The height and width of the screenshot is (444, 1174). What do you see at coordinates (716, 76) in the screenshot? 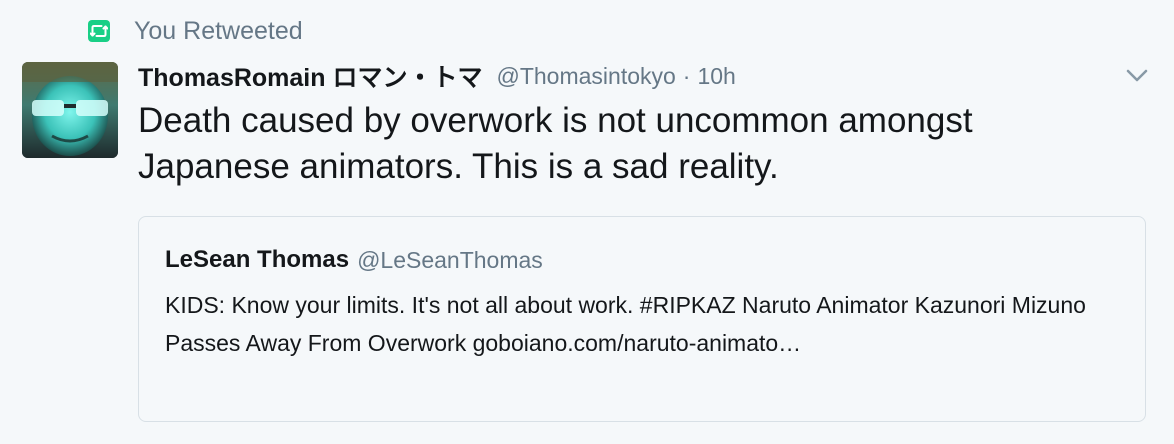
I see `tweet-timestamp: 10h` at bounding box center [716, 76].